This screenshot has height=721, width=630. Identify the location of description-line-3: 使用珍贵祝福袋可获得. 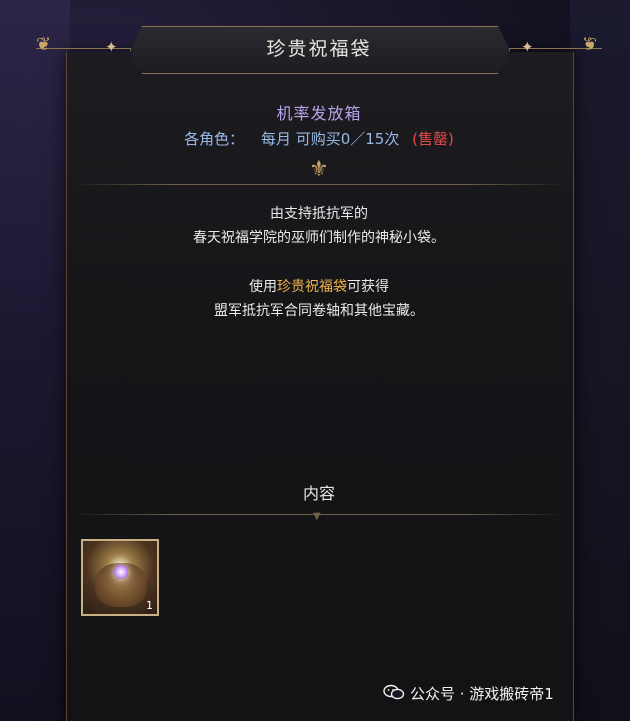
(319, 287).